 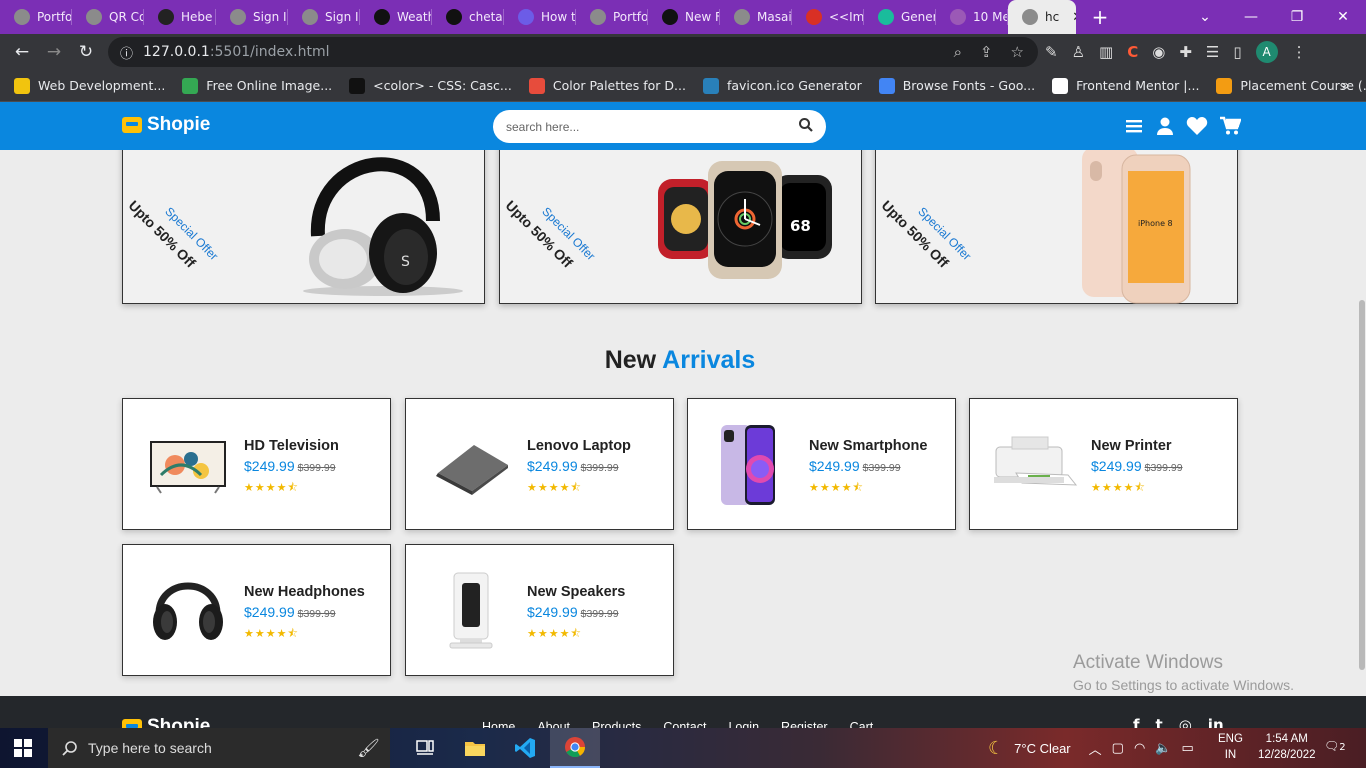 What do you see at coordinates (1362, 485) in the screenshot?
I see `scrollbar-thumb` at bounding box center [1362, 485].